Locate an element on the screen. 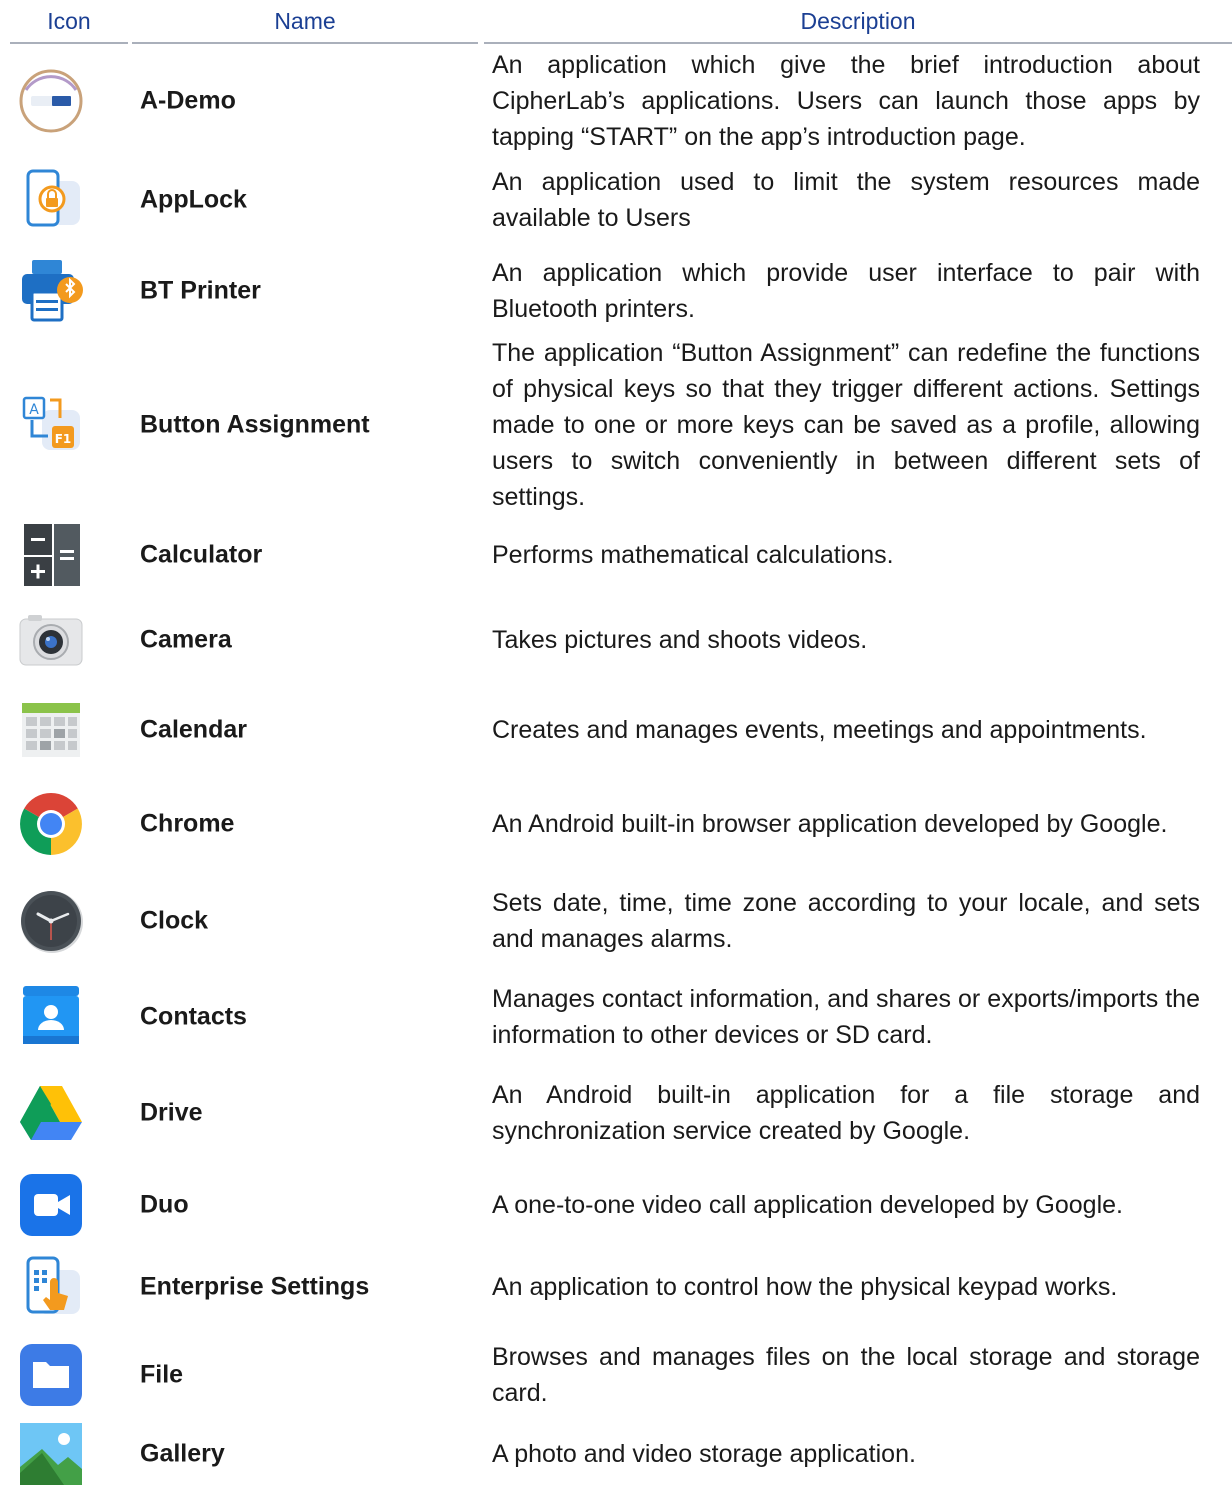 Image resolution: width=1232 pixels, height=1487 pixels. column-header-icon: Icon is located at coordinates (69, 21).